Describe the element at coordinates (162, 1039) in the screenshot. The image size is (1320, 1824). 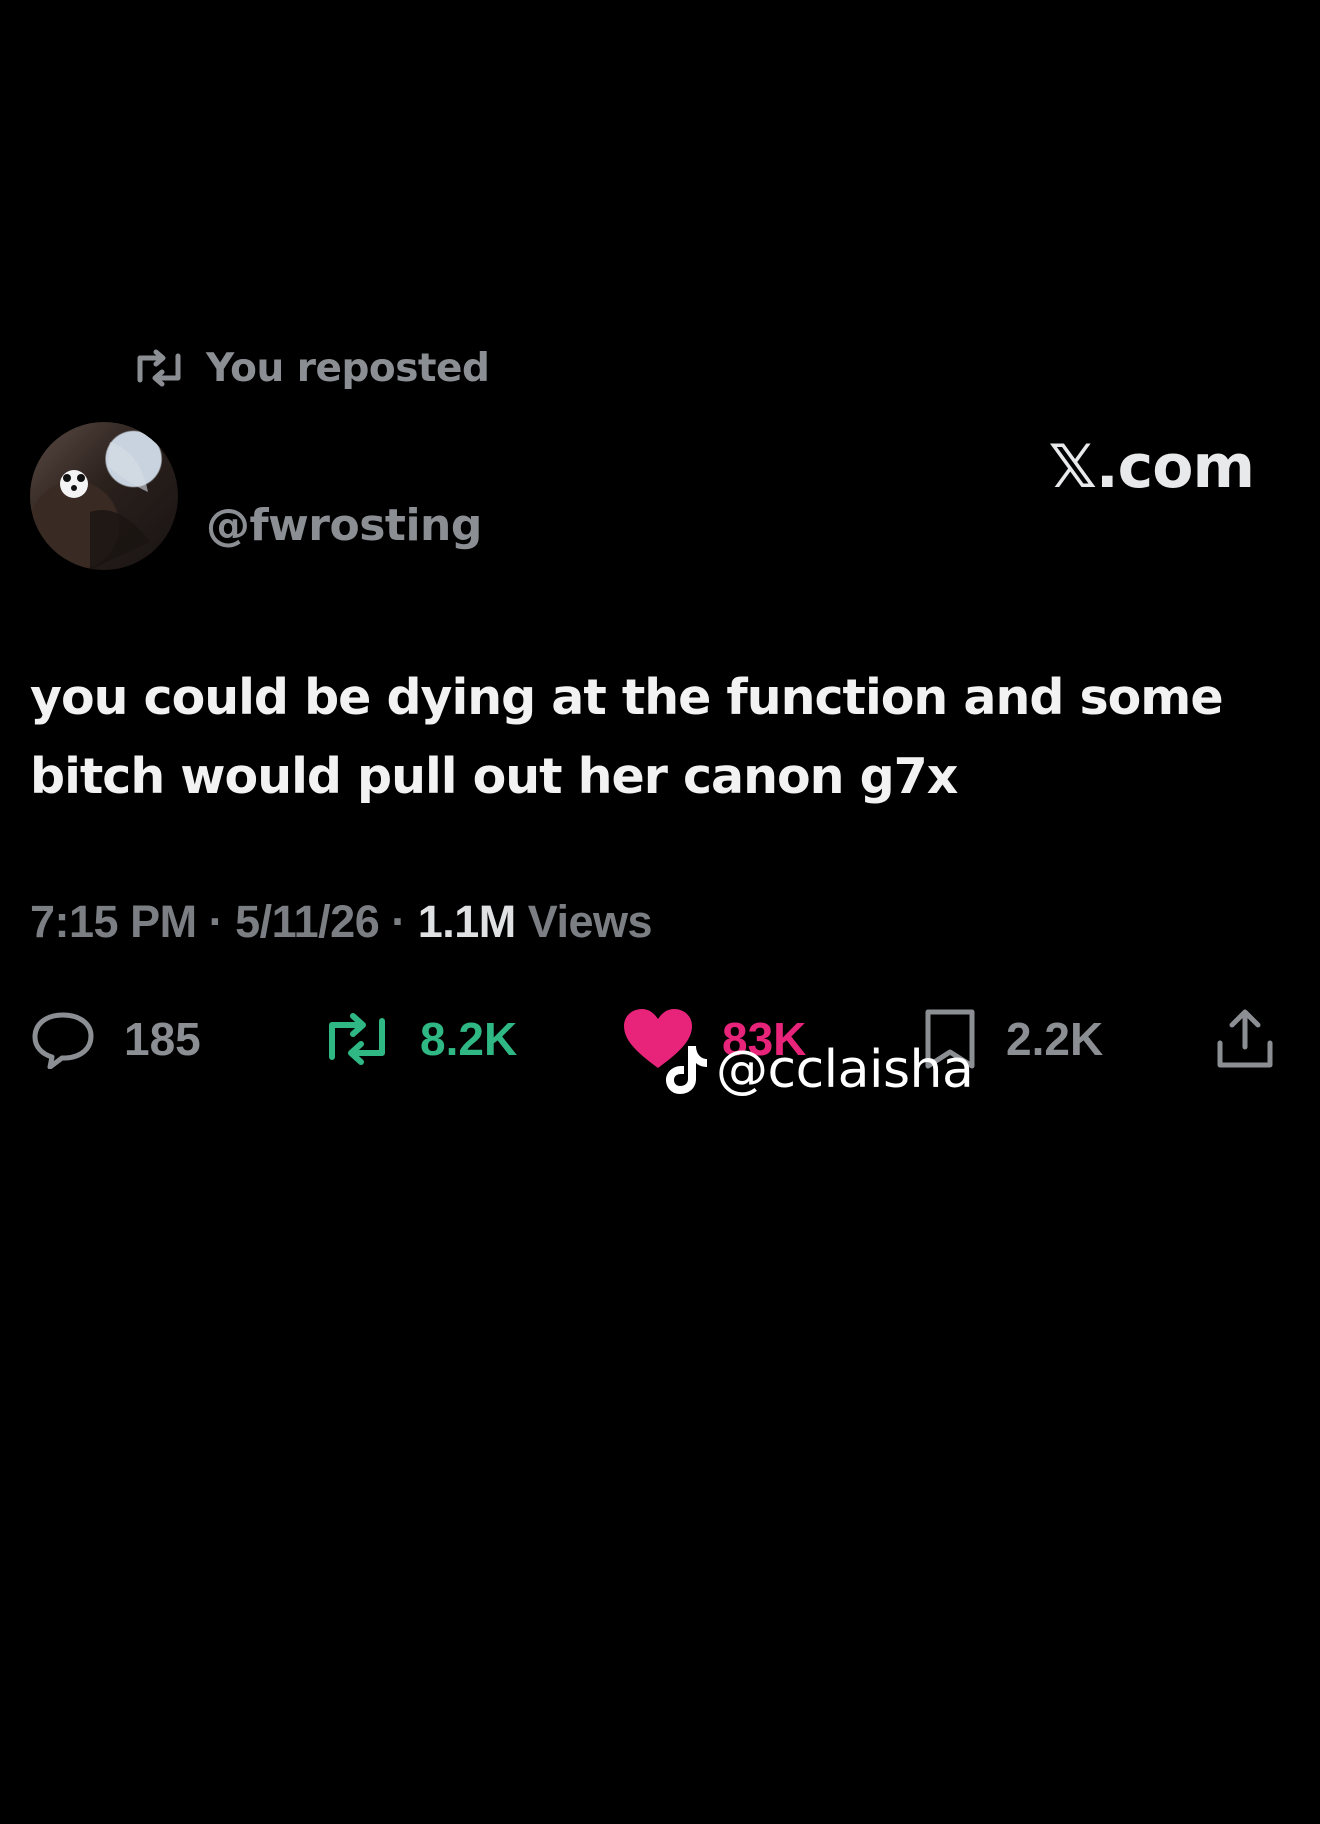
I see `reply-count: 185` at that location.